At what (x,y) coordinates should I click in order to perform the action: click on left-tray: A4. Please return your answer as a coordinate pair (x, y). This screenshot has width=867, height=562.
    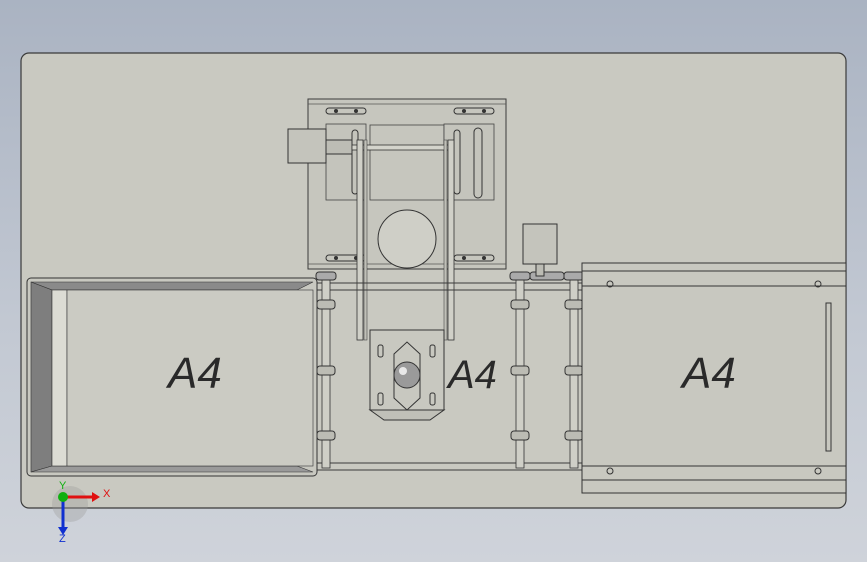
    Looking at the image, I should click on (172, 377).